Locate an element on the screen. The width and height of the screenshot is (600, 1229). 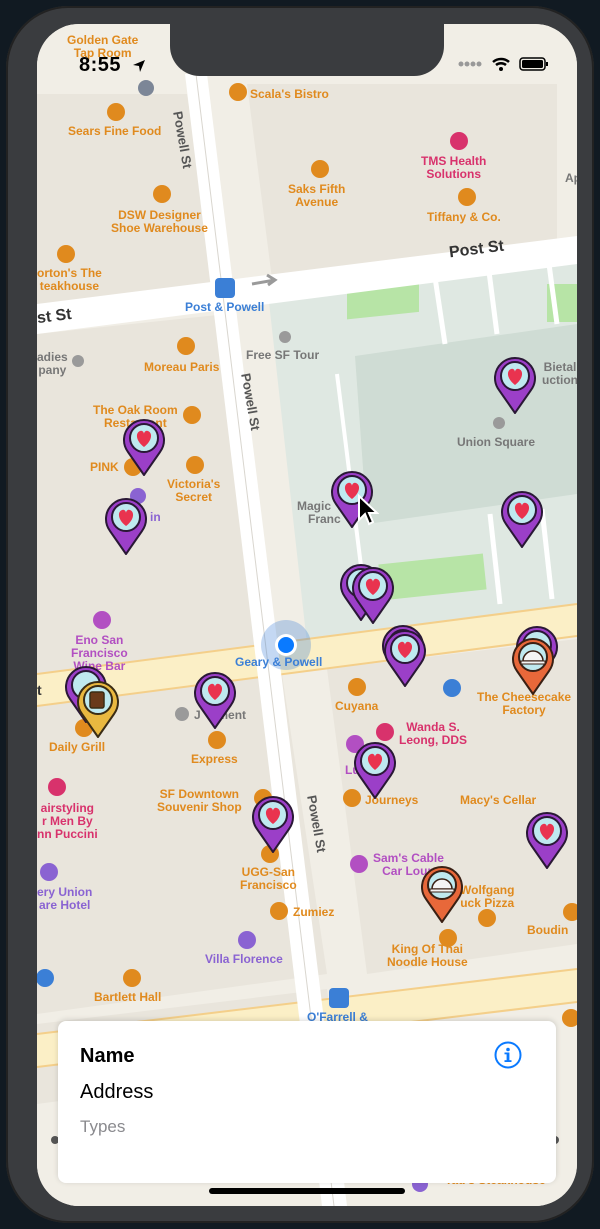
poi-label: Wolfgang uck Pizza is located at coordinates (487, 897).